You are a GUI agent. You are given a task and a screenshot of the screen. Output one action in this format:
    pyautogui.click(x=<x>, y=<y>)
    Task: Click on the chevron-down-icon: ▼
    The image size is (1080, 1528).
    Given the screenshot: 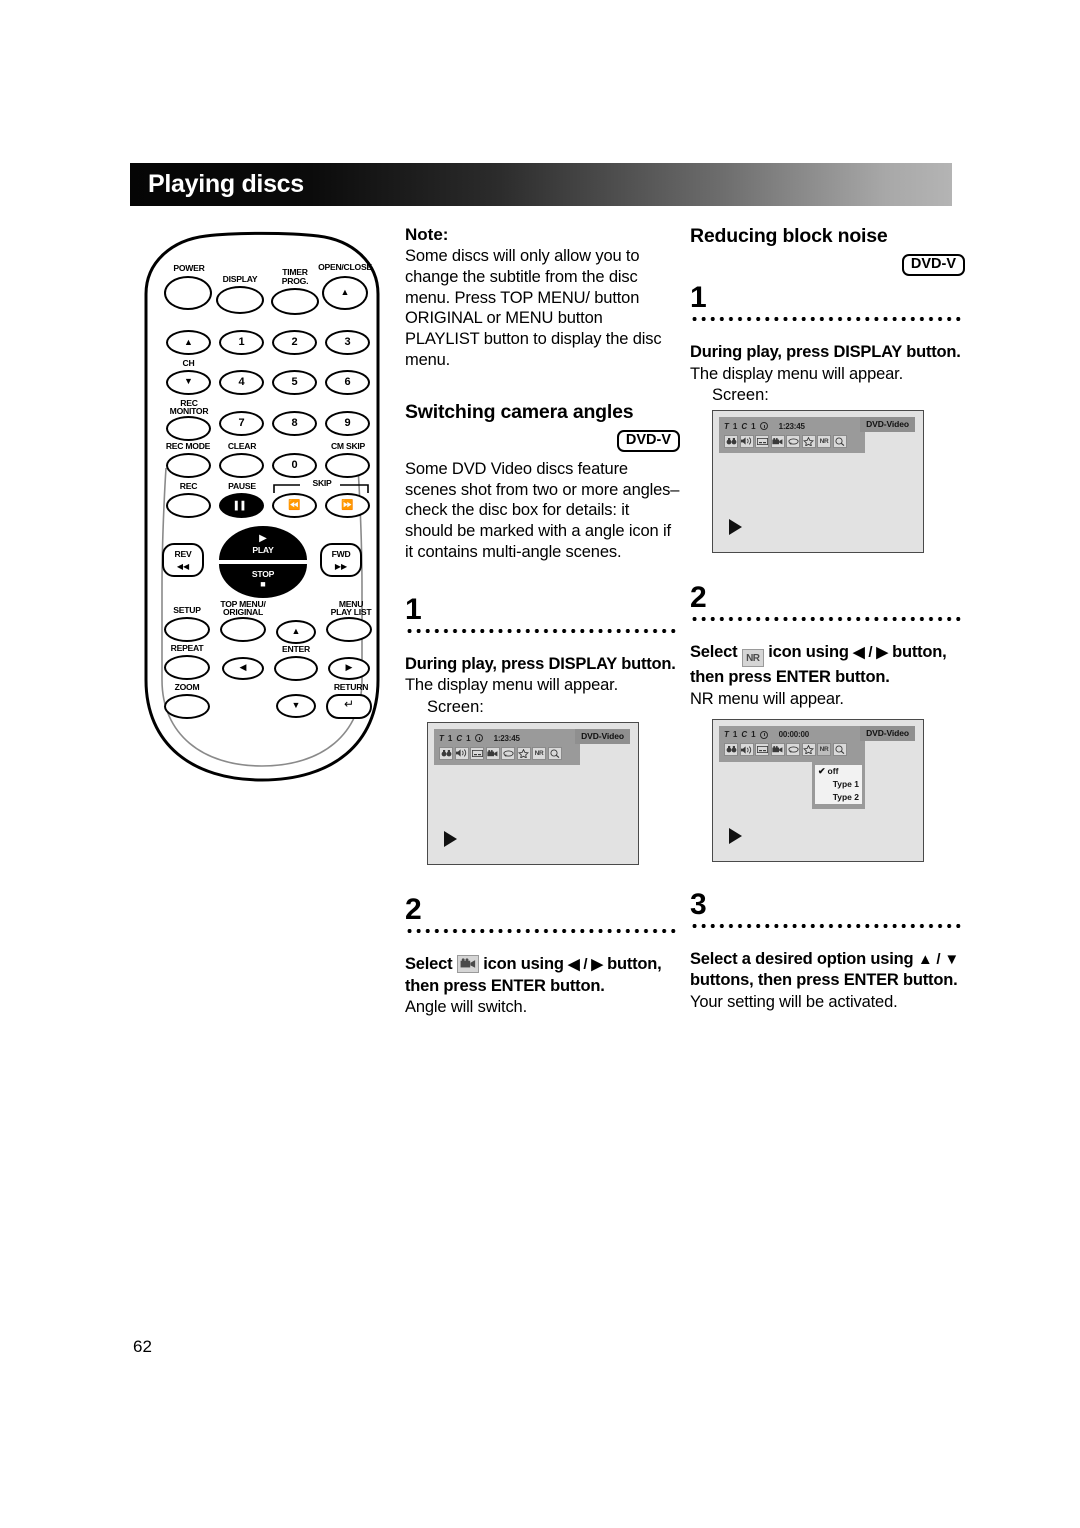 What is the action you would take?
    pyautogui.click(x=188, y=381)
    